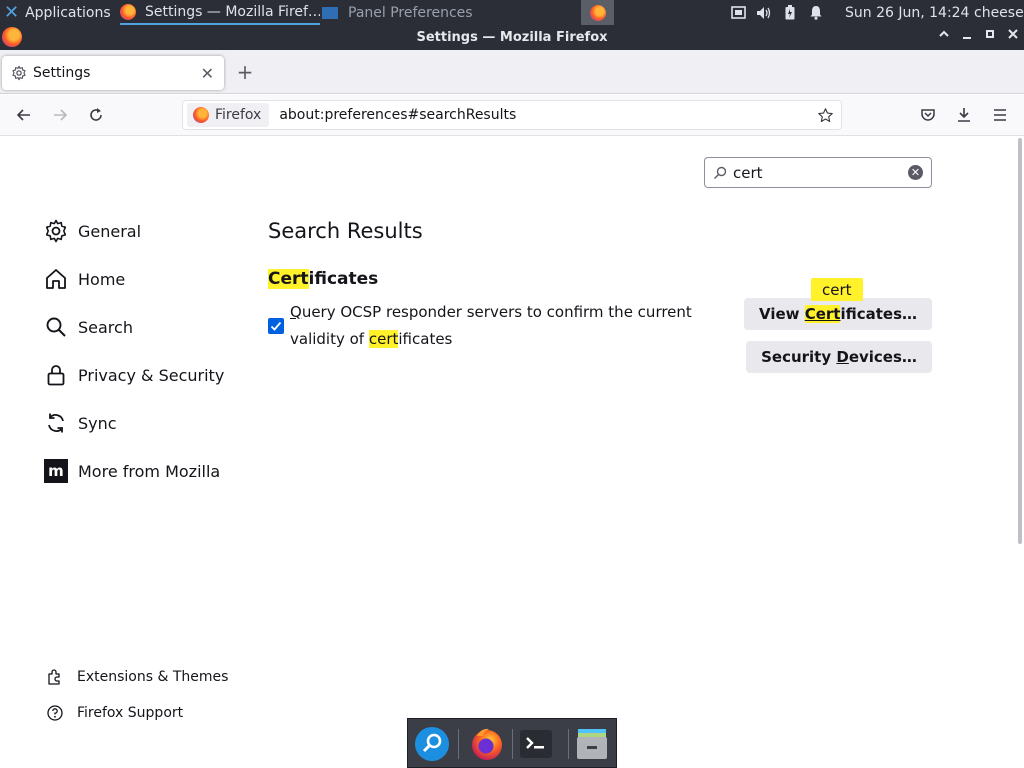 The height and width of the screenshot is (768, 1024). I want to click on dock, so click(512, 743).